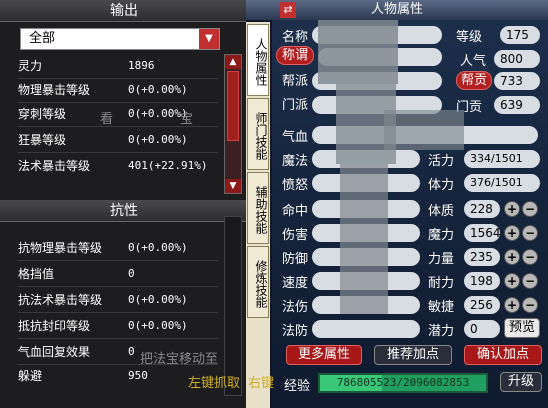  I want to click on stat-label: 气血回复效果, so click(54, 352).